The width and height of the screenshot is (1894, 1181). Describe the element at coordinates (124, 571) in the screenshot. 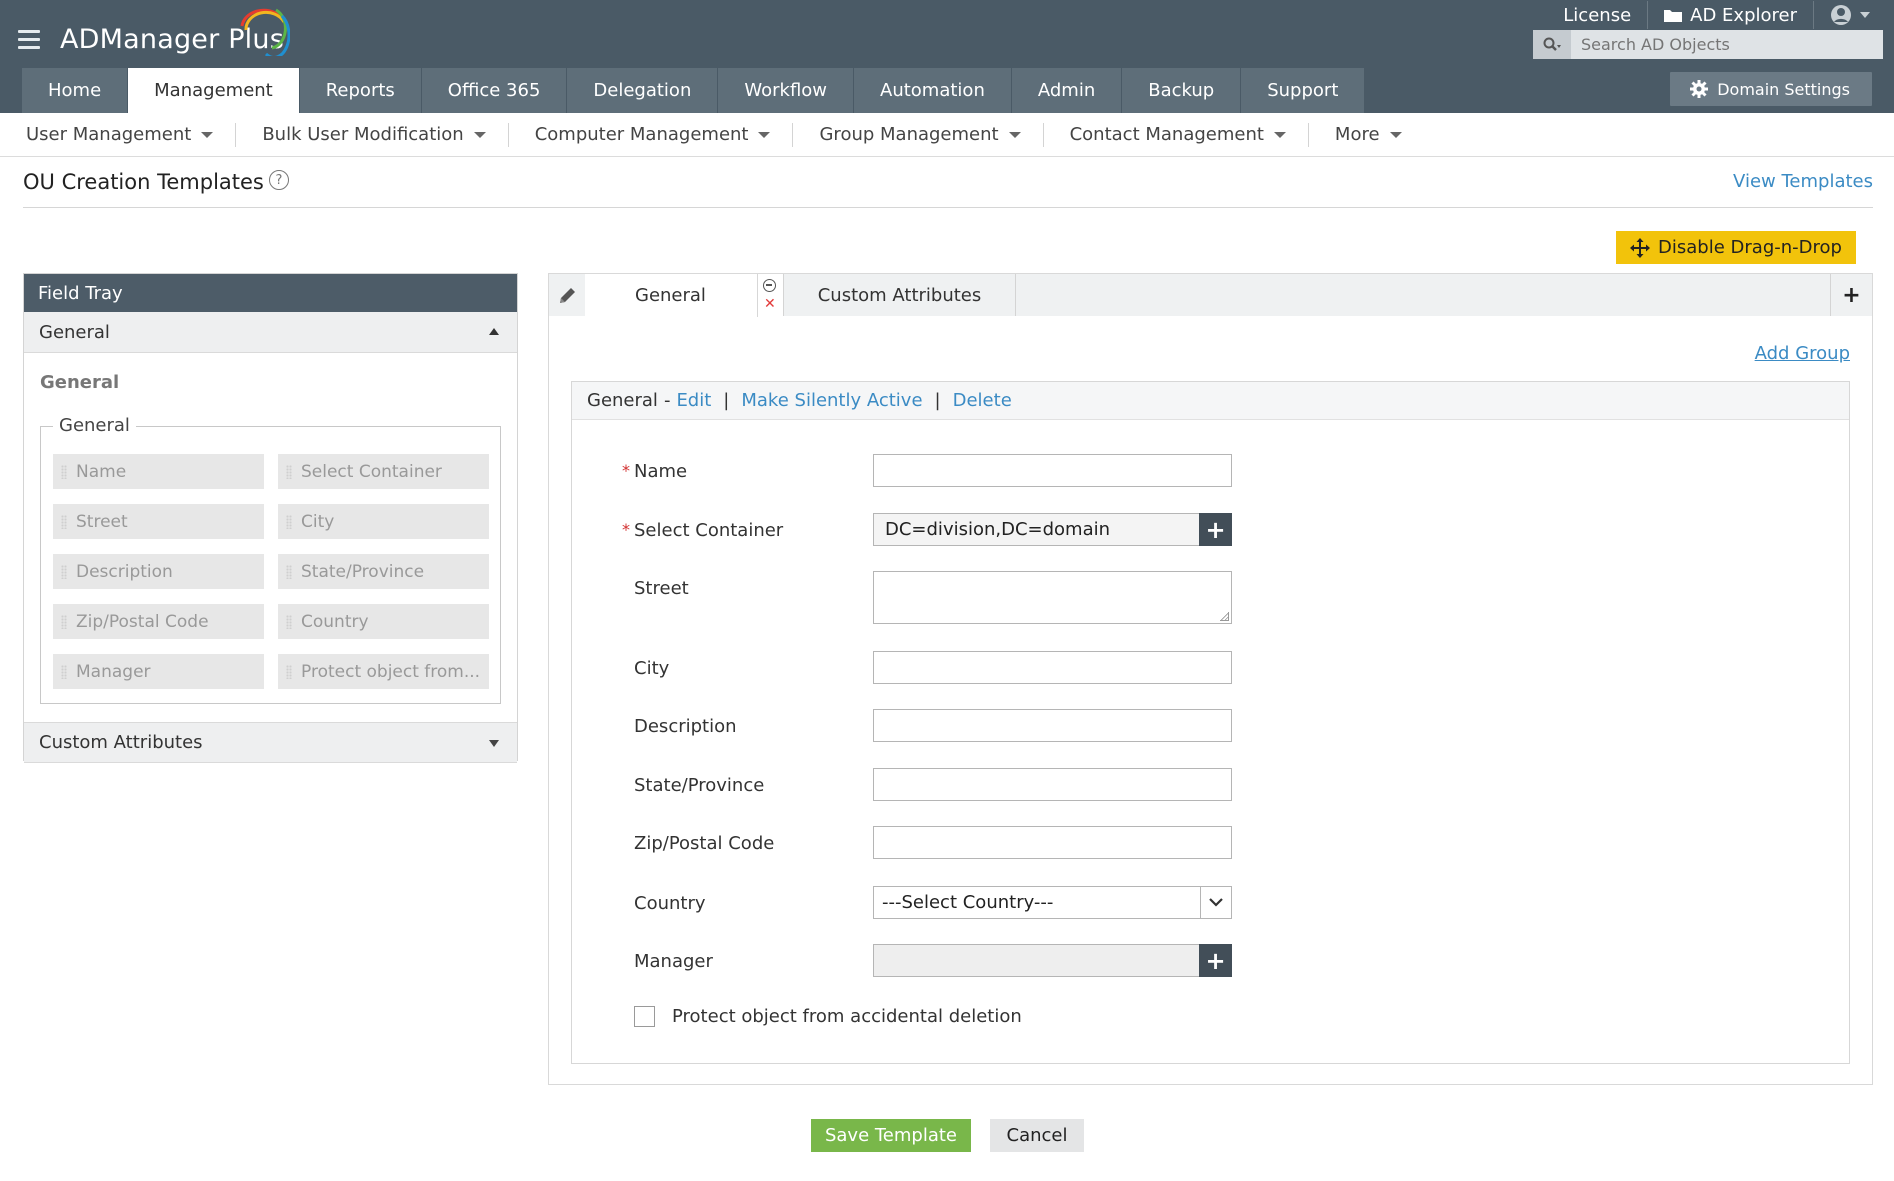

I see `chip-label: Description` at that location.